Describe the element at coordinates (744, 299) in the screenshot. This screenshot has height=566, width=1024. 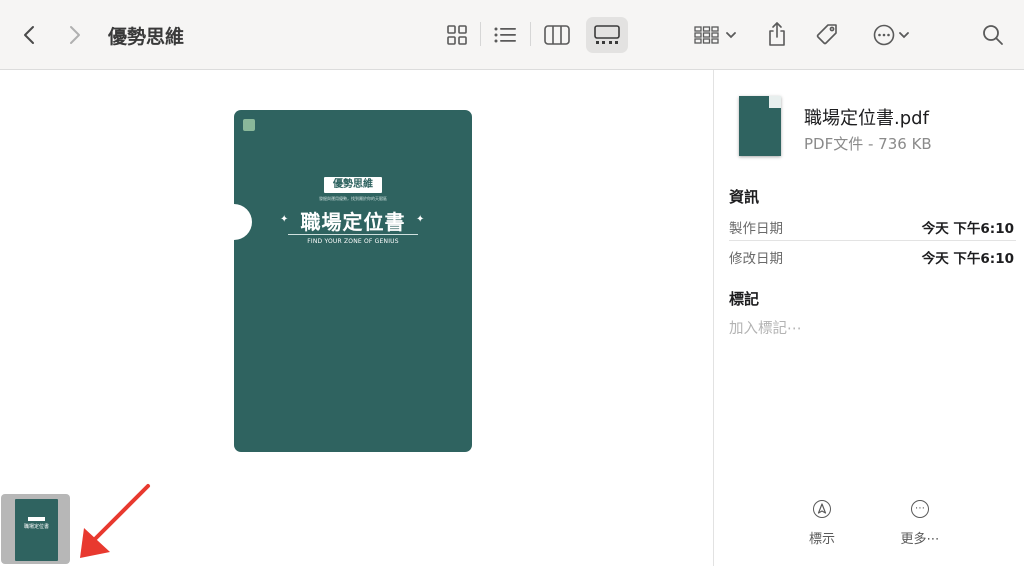
I see `tags-heading: 標記` at that location.